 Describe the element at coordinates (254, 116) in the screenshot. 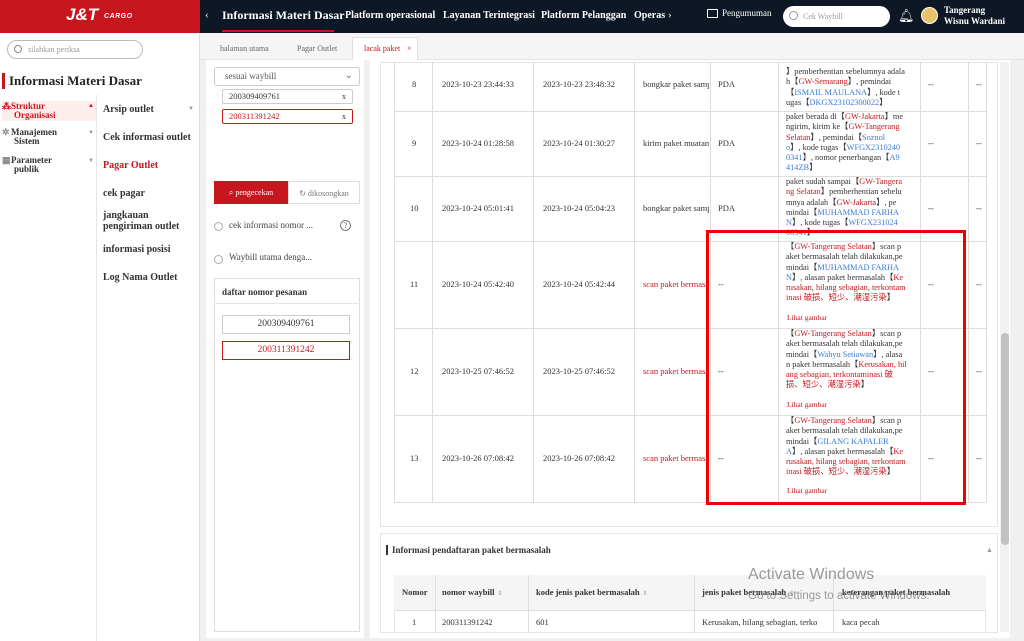

I see `waybill-chip-label: 200311391242` at that location.